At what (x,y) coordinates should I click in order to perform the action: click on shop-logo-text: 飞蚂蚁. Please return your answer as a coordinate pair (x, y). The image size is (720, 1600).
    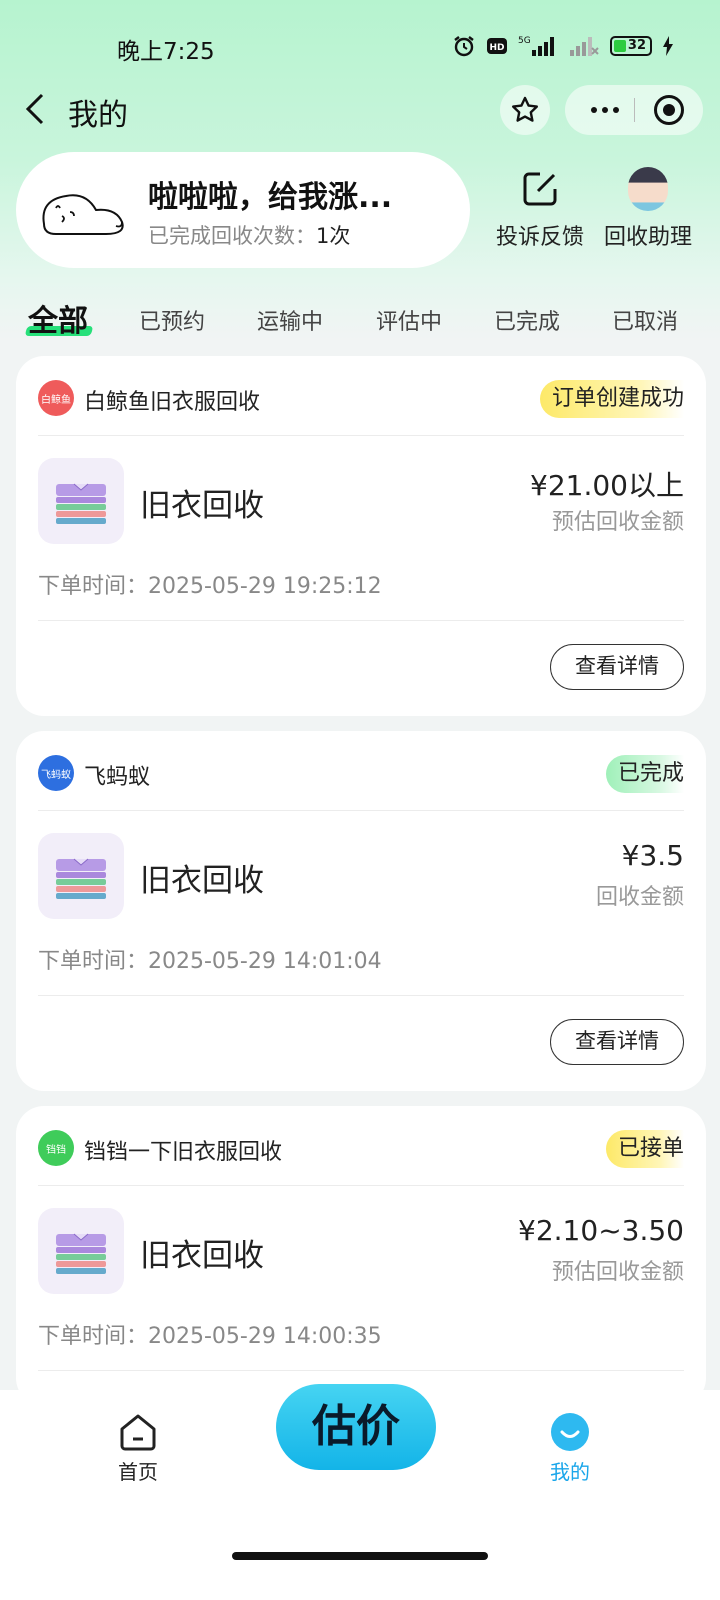
    Looking at the image, I should click on (56, 775).